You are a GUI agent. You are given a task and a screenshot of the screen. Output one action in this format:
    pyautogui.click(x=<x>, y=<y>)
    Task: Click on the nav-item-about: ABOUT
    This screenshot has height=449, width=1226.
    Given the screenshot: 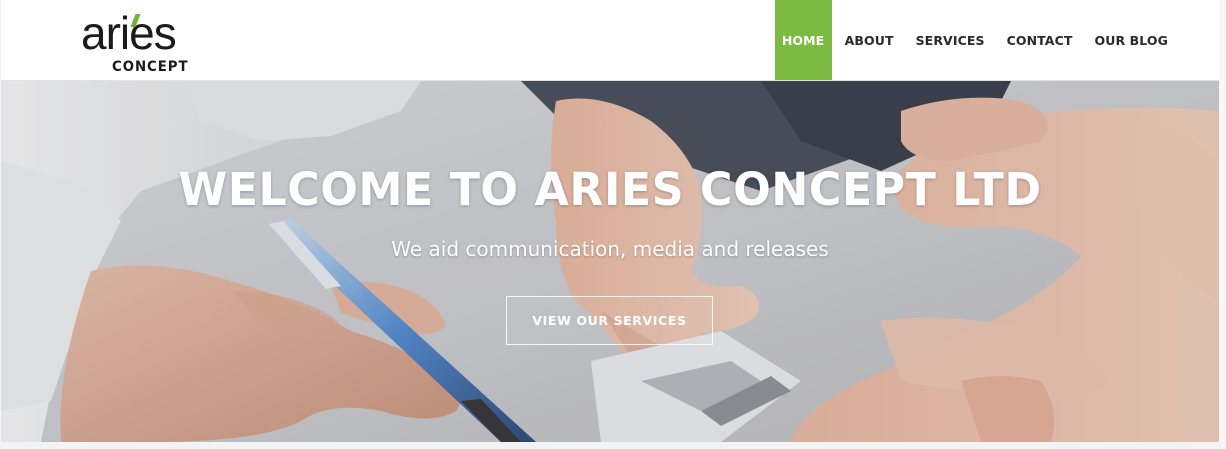 What is the action you would take?
    pyautogui.click(x=869, y=40)
    